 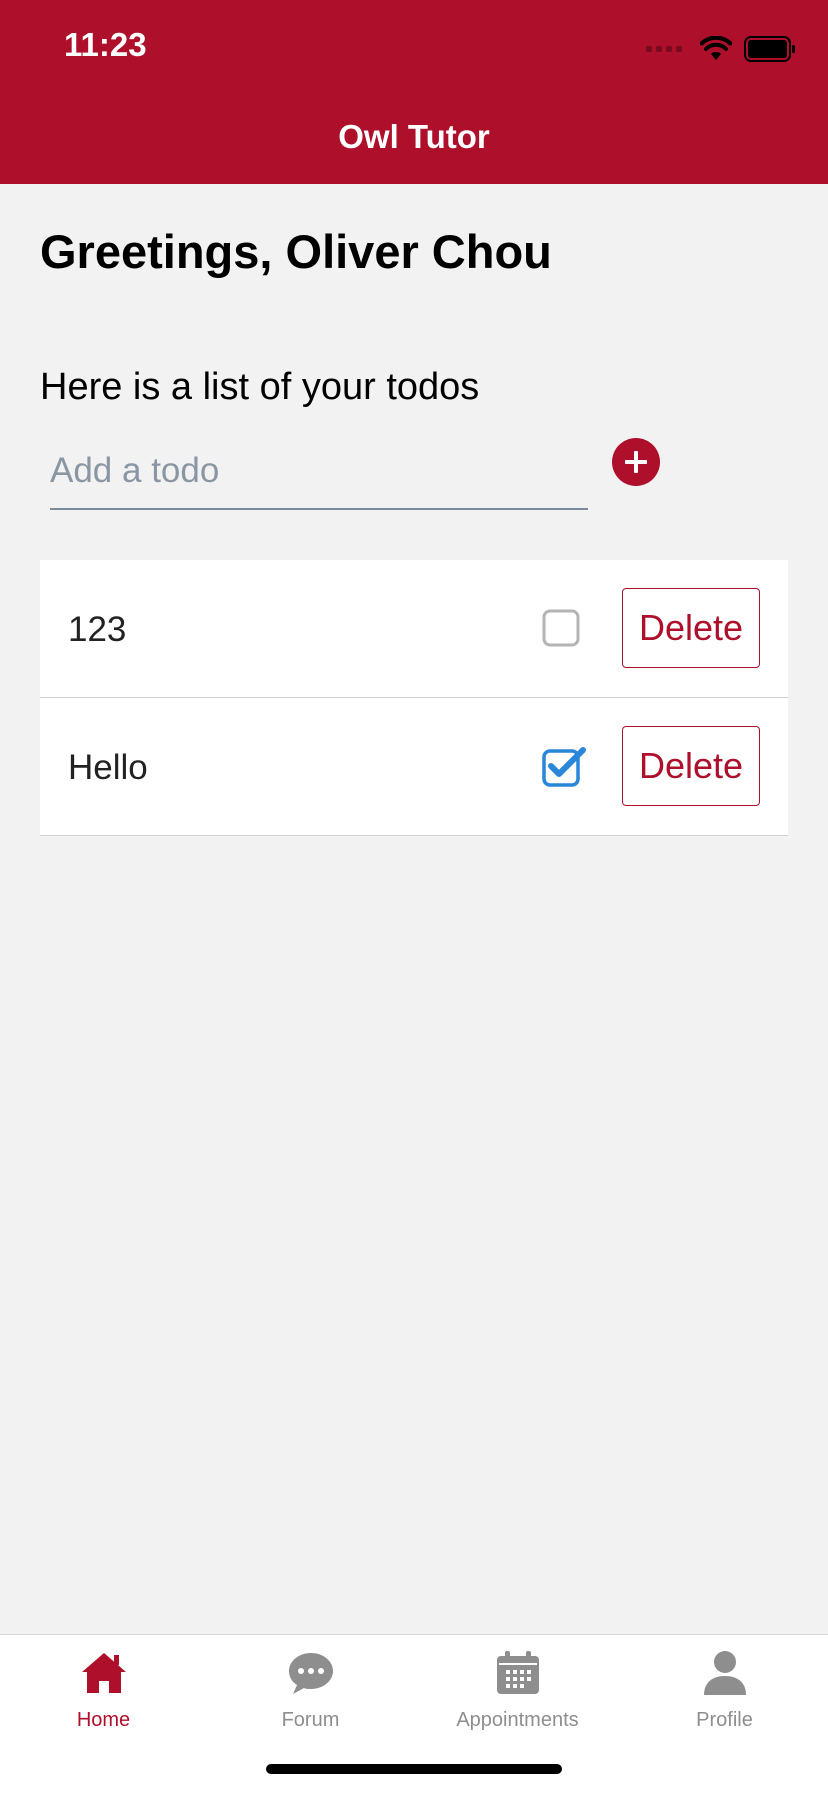 I want to click on todo-text: Hello, so click(x=108, y=767).